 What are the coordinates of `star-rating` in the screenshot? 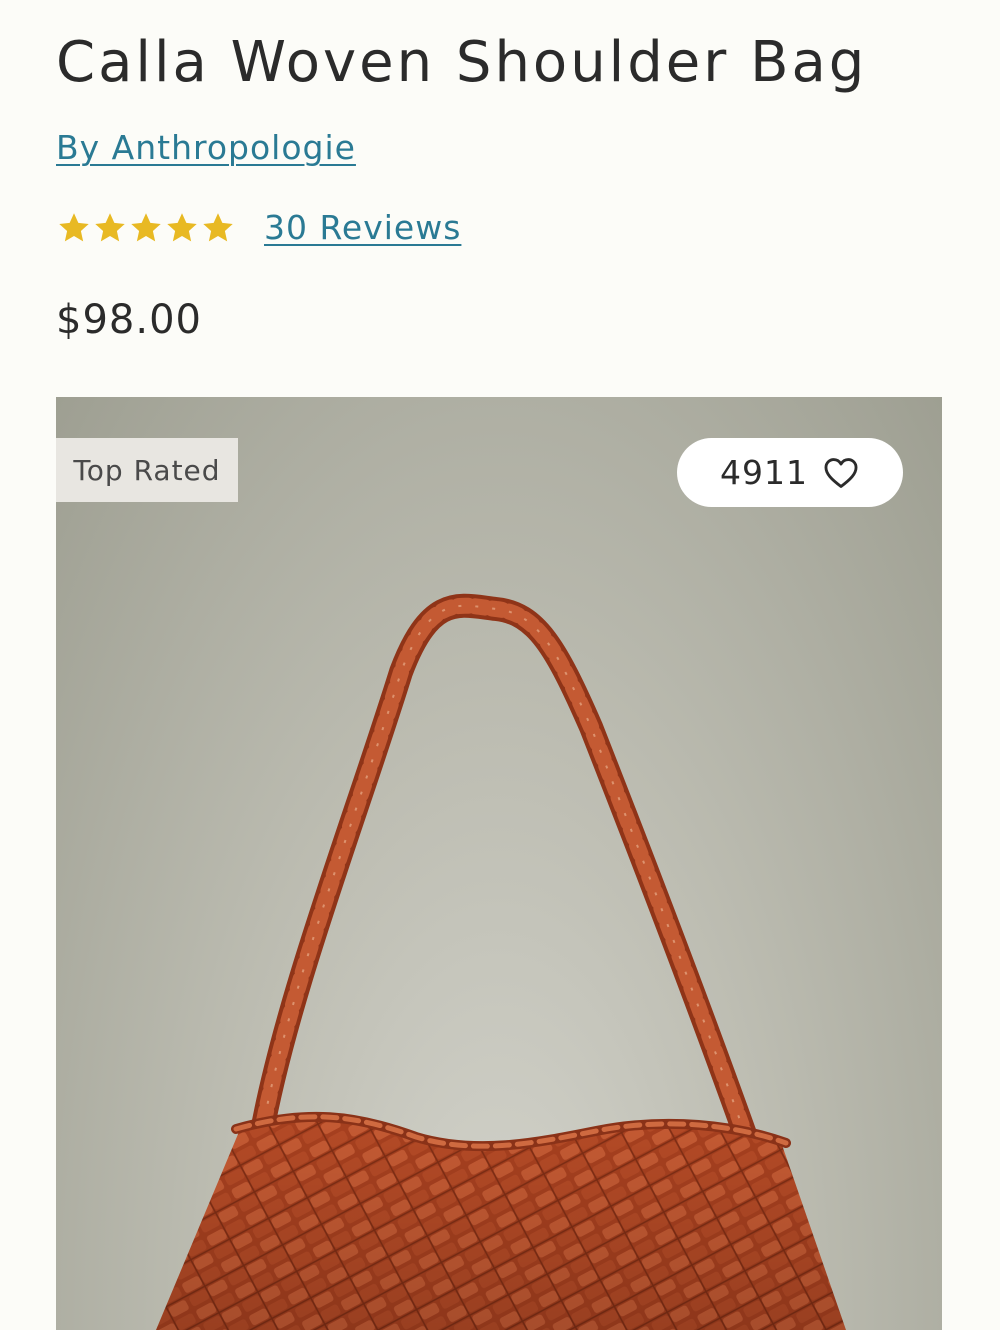 It's located at (146, 228).